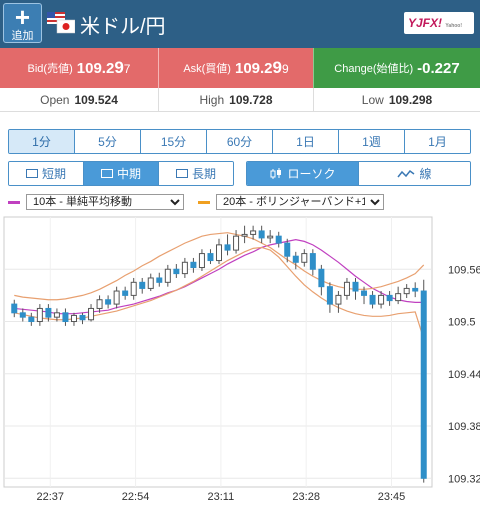  What do you see at coordinates (46, 173) in the screenshot?
I see `tab-short-term: 短期` at bounding box center [46, 173].